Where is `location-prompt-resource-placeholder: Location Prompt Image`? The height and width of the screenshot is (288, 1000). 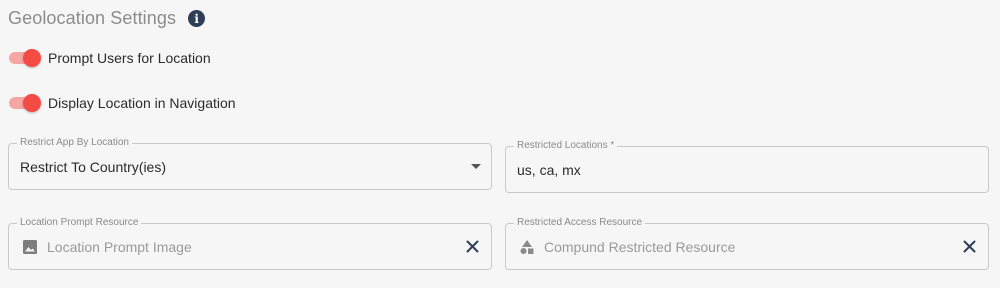
location-prompt-resource-placeholder: Location Prompt Image is located at coordinates (119, 246).